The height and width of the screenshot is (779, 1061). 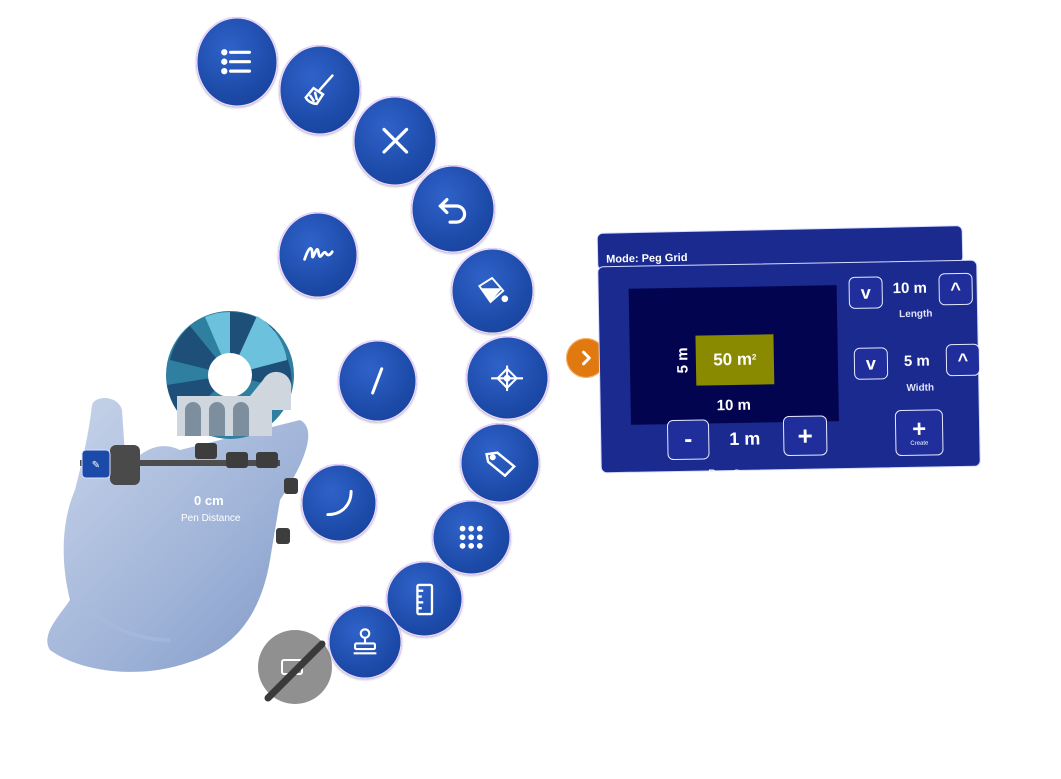 I want to click on label-button, so click(x=500, y=463).